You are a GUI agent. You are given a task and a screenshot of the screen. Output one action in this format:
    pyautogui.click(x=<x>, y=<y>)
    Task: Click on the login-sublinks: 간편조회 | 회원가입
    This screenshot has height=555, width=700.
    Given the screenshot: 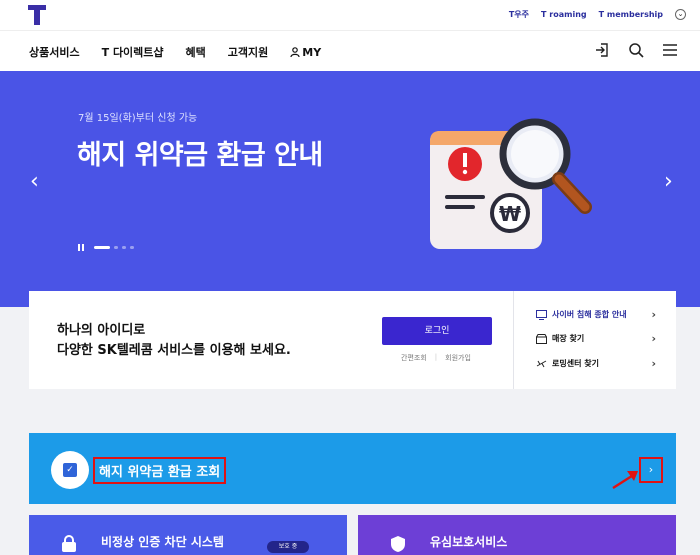 What is the action you would take?
    pyautogui.click(x=436, y=358)
    